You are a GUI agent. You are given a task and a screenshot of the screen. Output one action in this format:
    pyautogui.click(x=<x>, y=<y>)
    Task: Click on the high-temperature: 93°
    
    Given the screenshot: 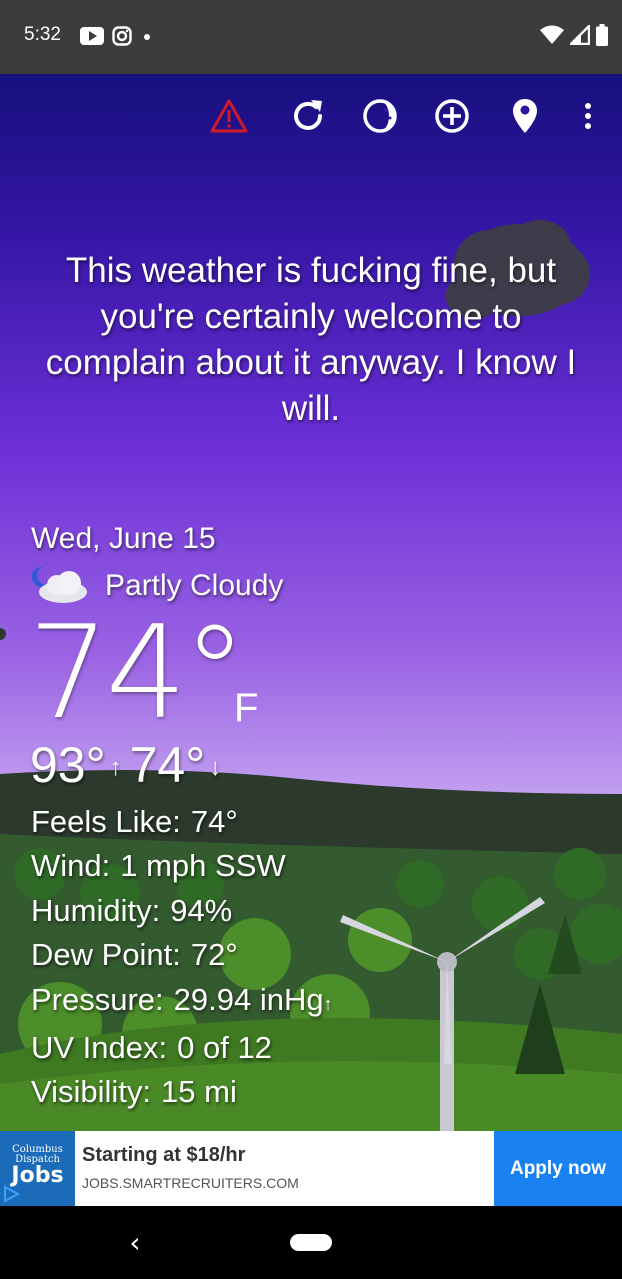 What is the action you would take?
    pyautogui.click(x=68, y=765)
    